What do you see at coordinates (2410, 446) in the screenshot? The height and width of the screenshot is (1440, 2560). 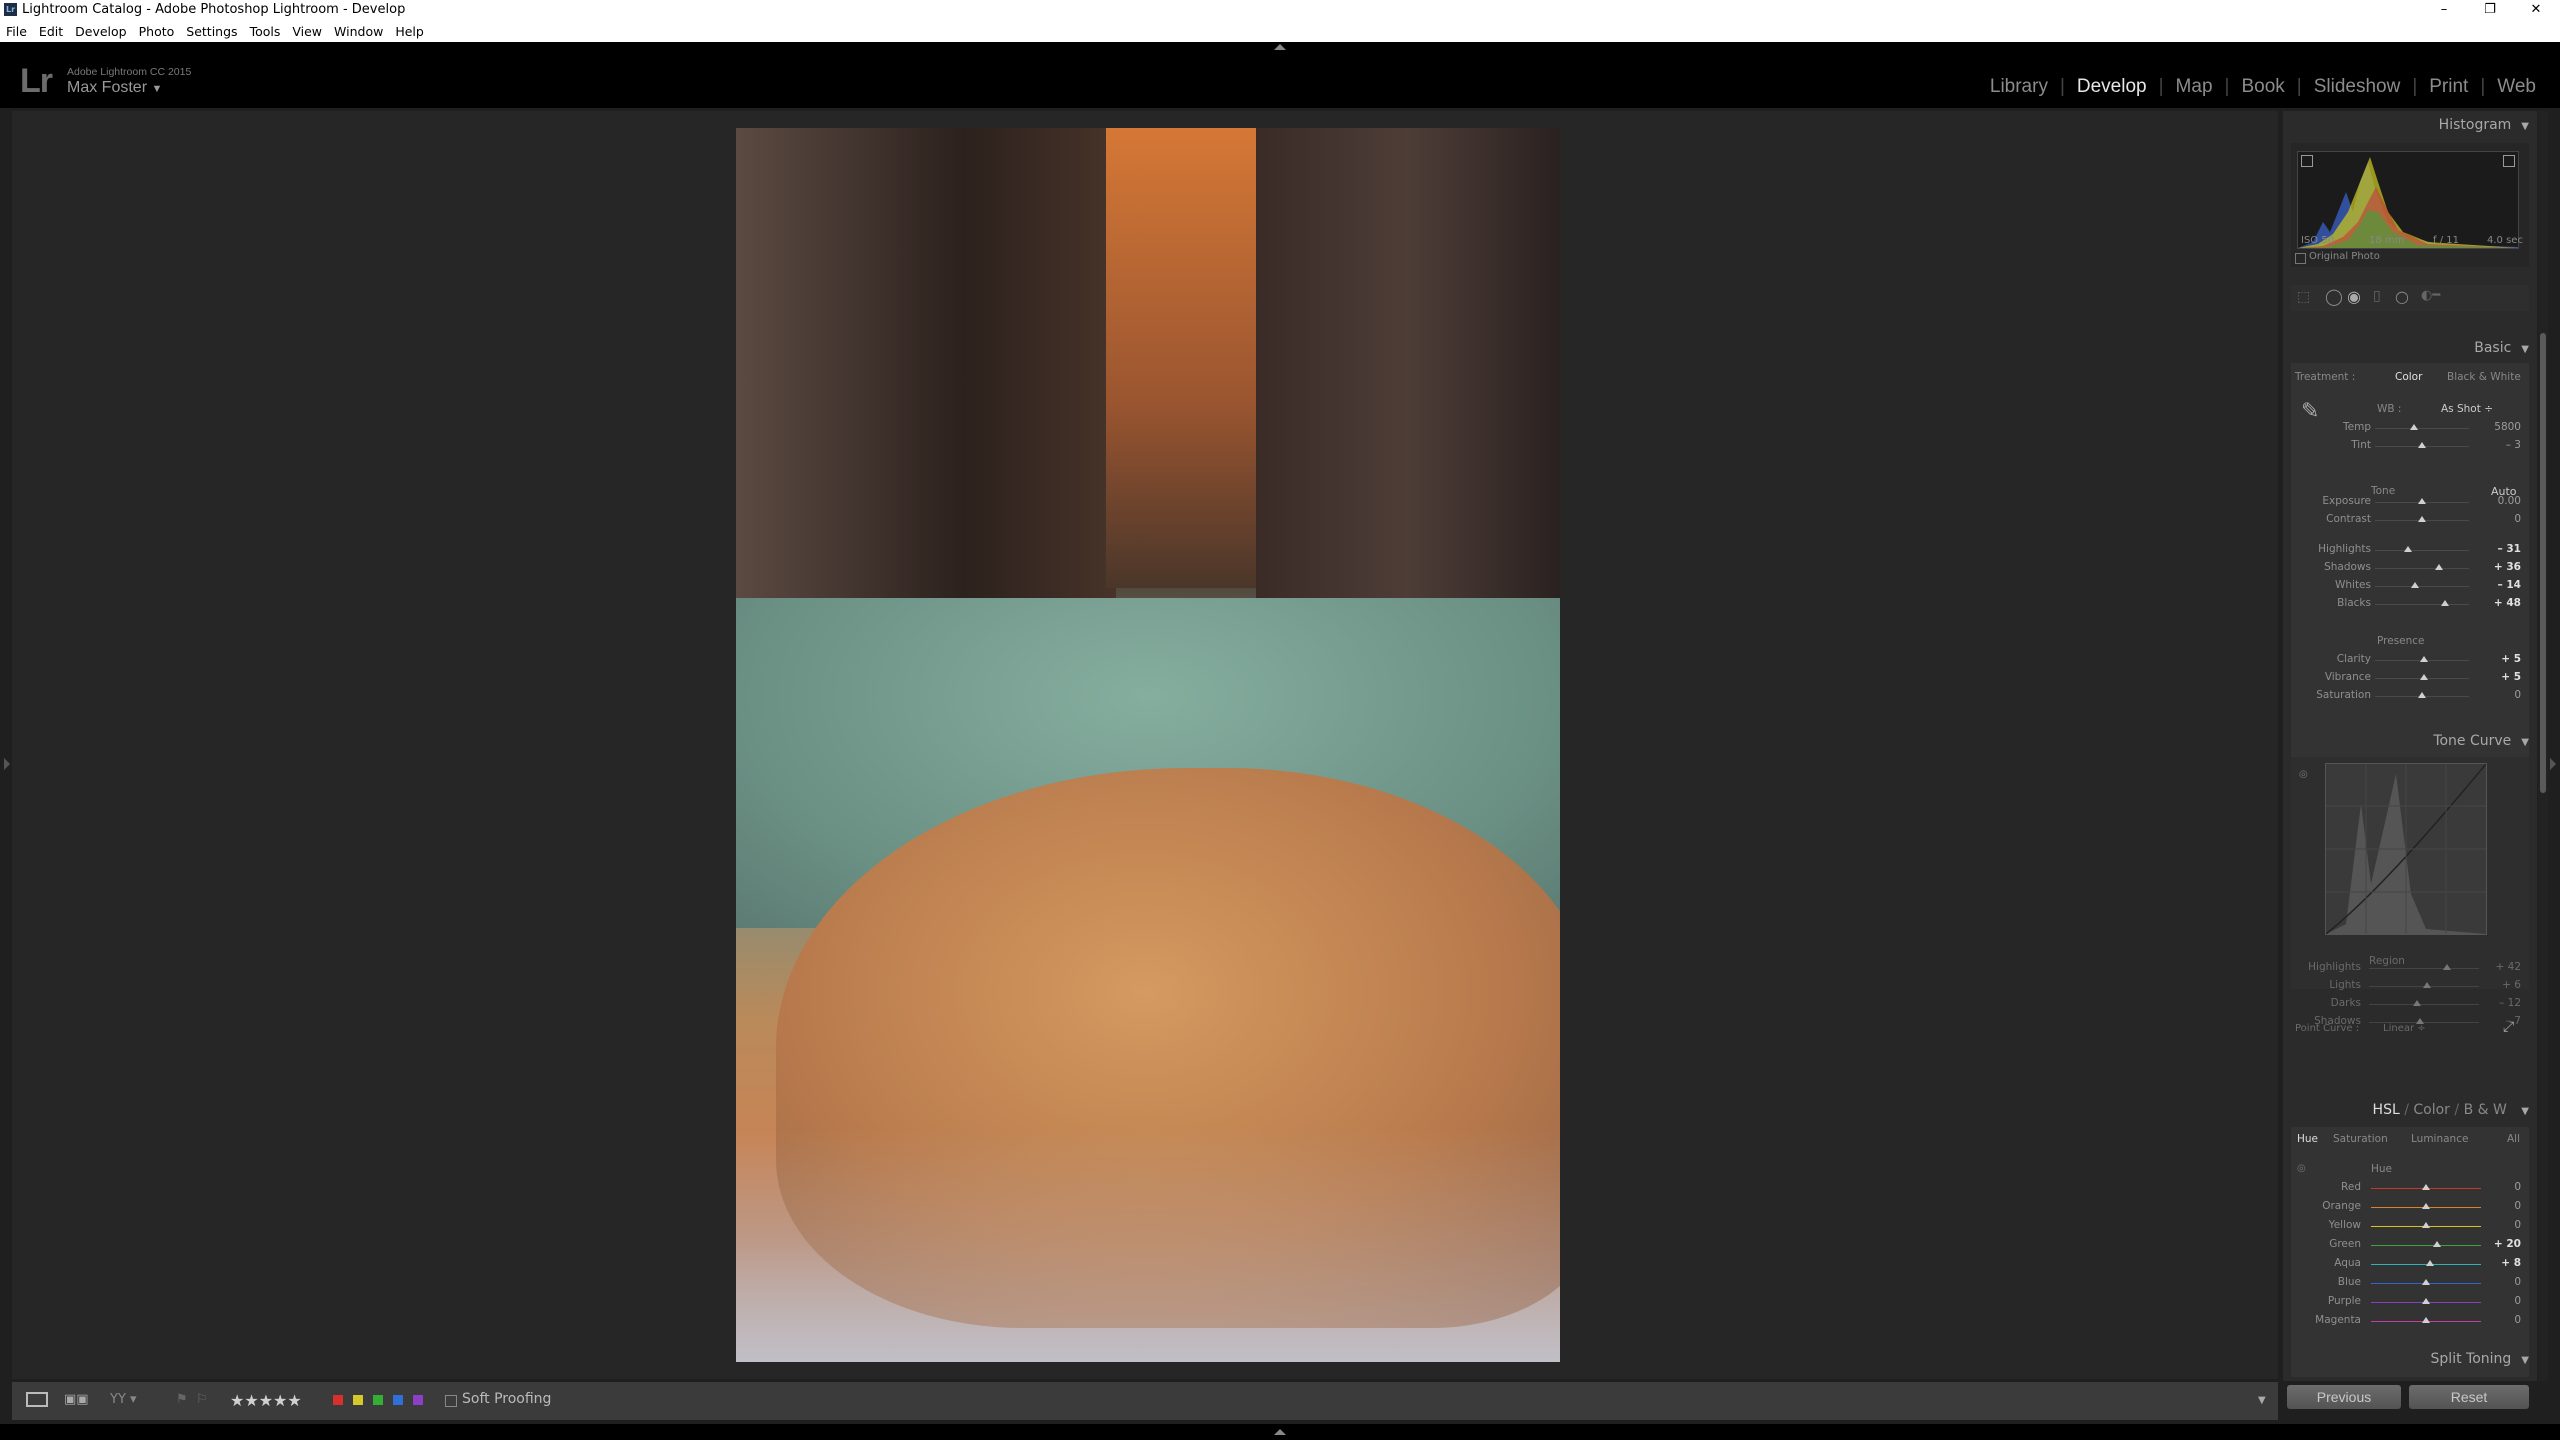 I see `slider-tint: Tint – 3` at bounding box center [2410, 446].